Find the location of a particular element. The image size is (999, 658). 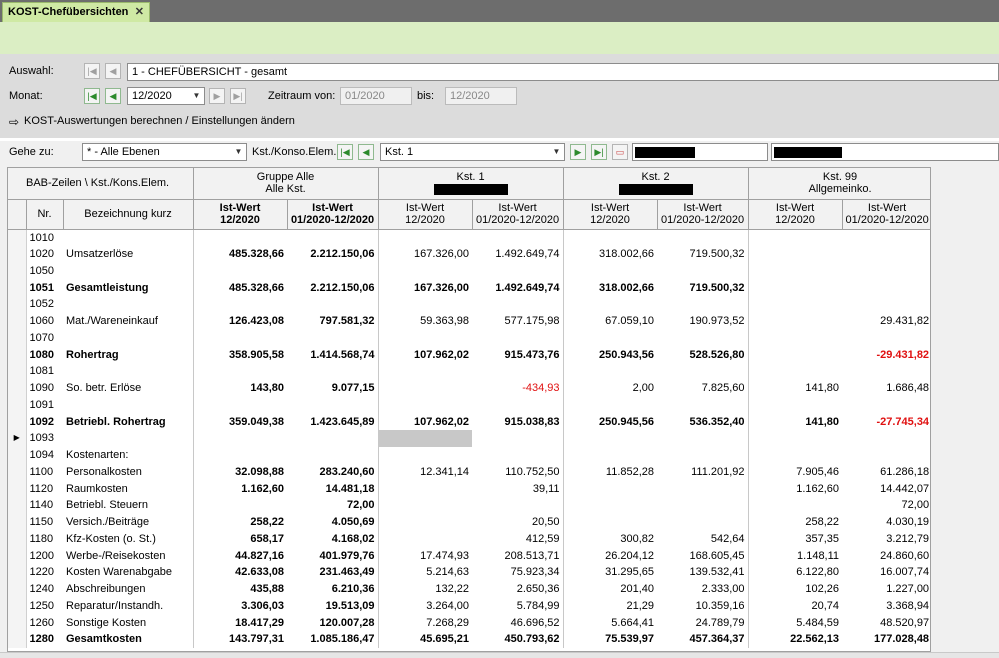

cell-value: 797.581,32 is located at coordinates (332, 321).